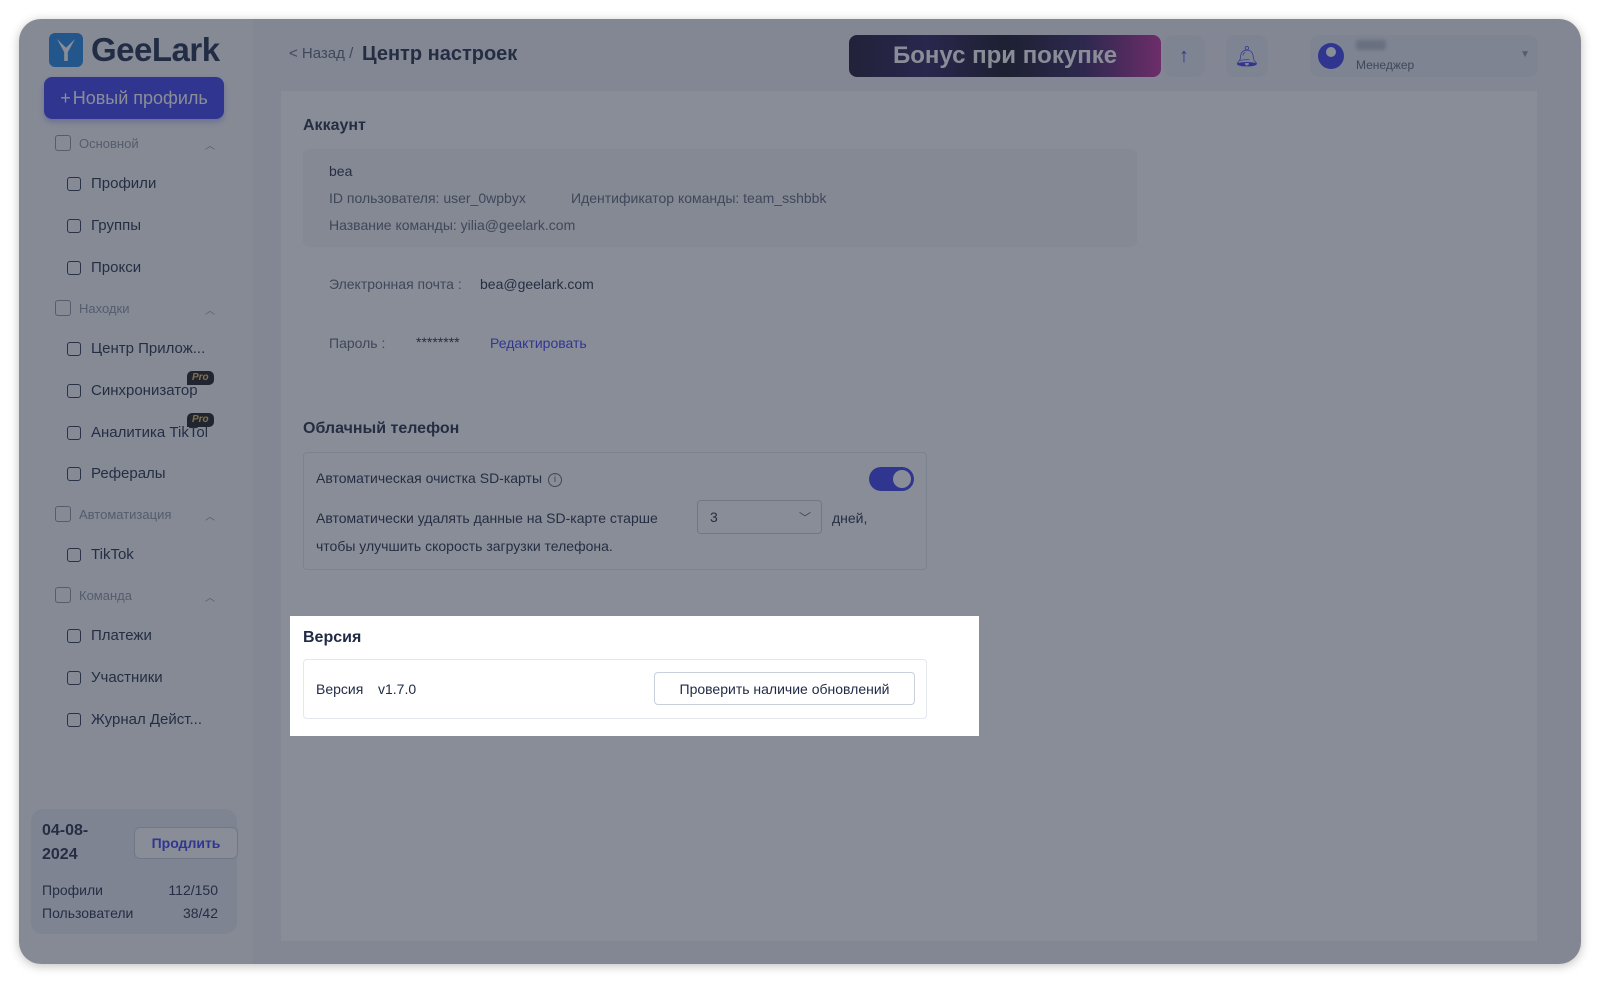 Image resolution: width=1600 pixels, height=984 pixels. Describe the element at coordinates (63, 514) in the screenshot. I see `automation-icon` at that location.